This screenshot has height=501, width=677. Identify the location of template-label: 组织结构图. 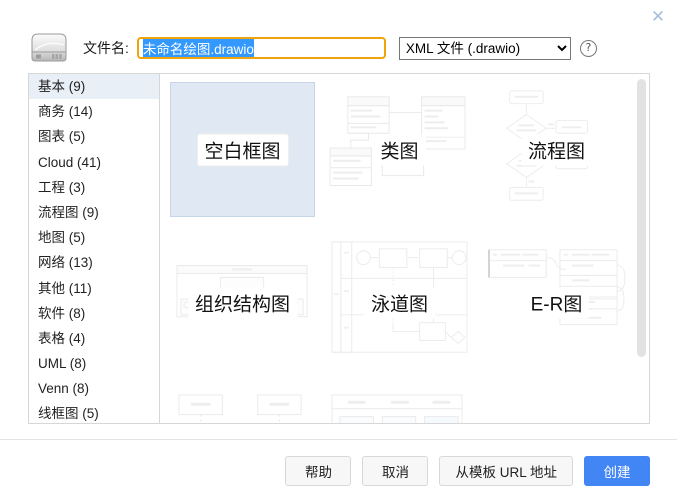
(242, 302).